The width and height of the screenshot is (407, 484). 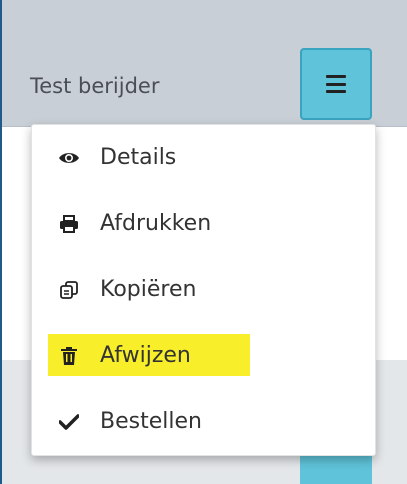 What do you see at coordinates (69, 422) in the screenshot?
I see `checkmark-icon` at bounding box center [69, 422].